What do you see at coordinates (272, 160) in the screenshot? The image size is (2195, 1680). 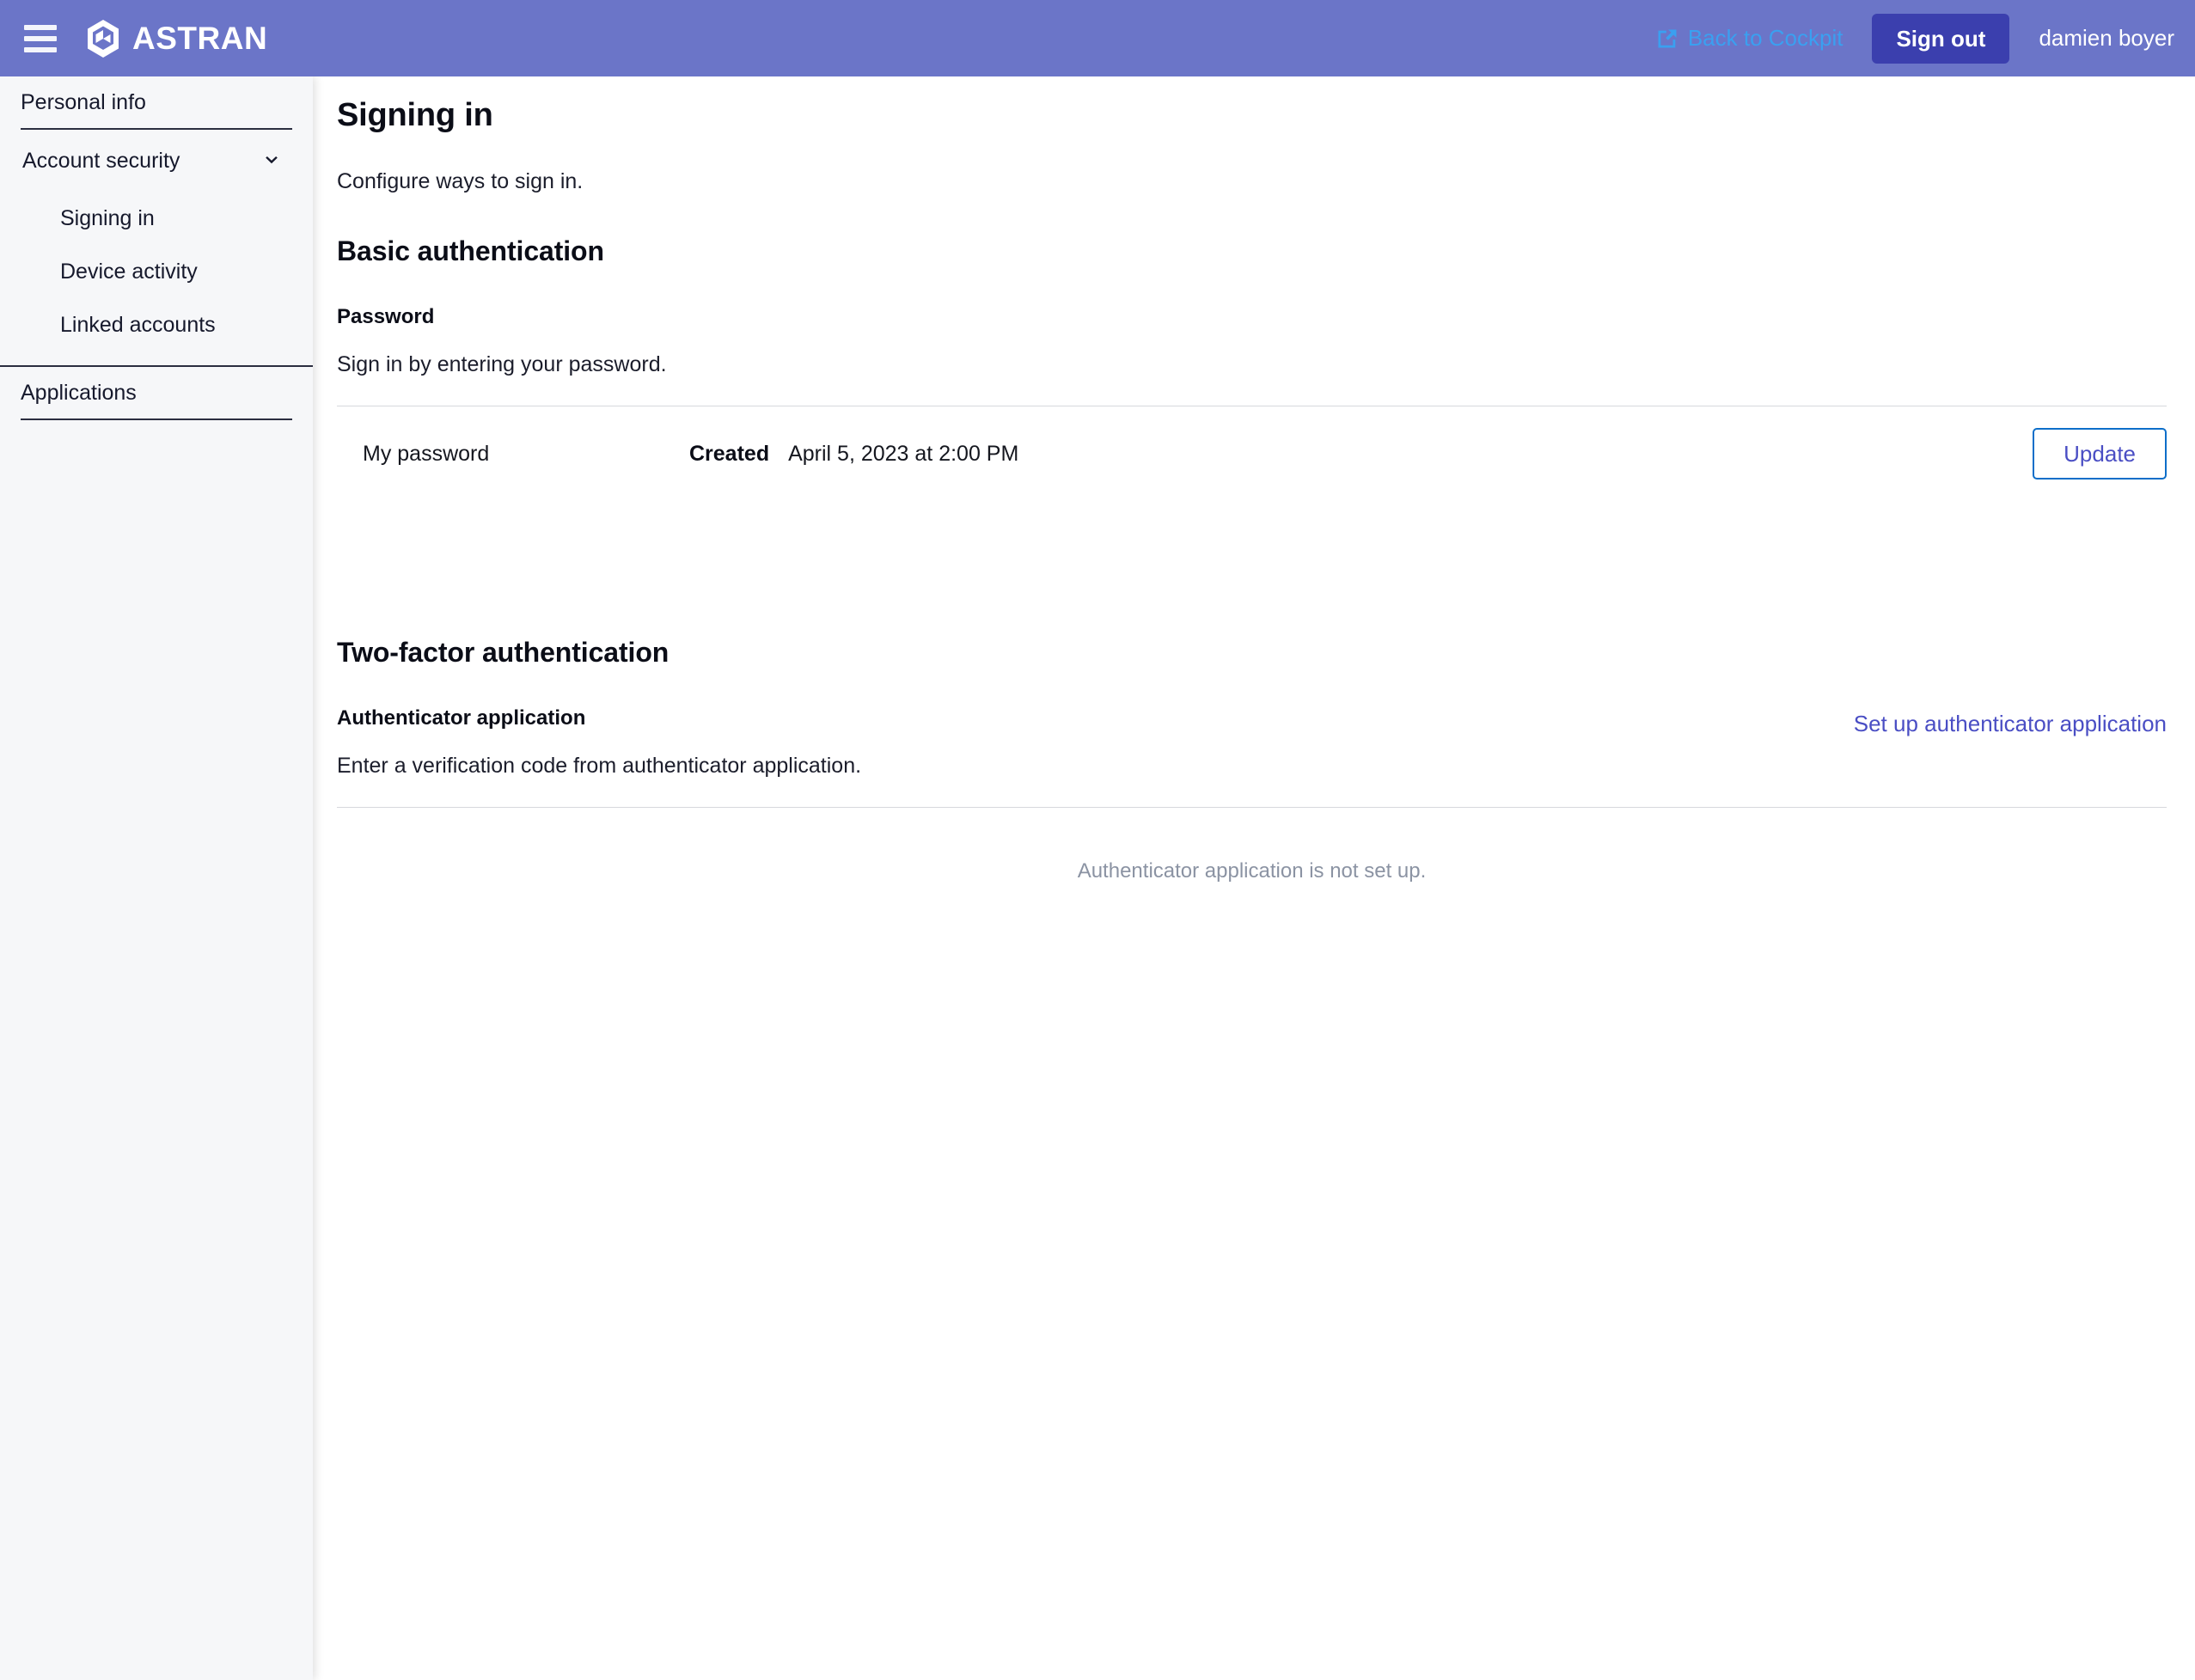 I see `chevron-down-icon` at bounding box center [272, 160].